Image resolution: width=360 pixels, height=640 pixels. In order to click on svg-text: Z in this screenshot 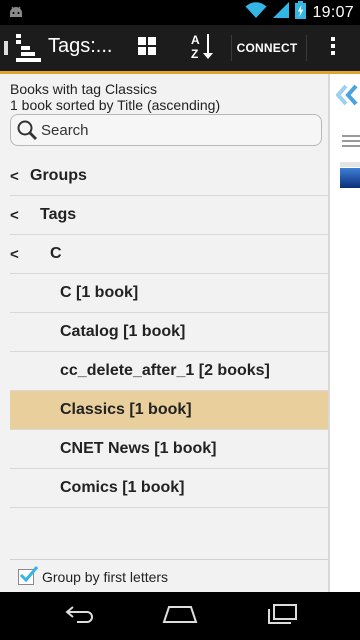, I will do `click(194, 53)`.